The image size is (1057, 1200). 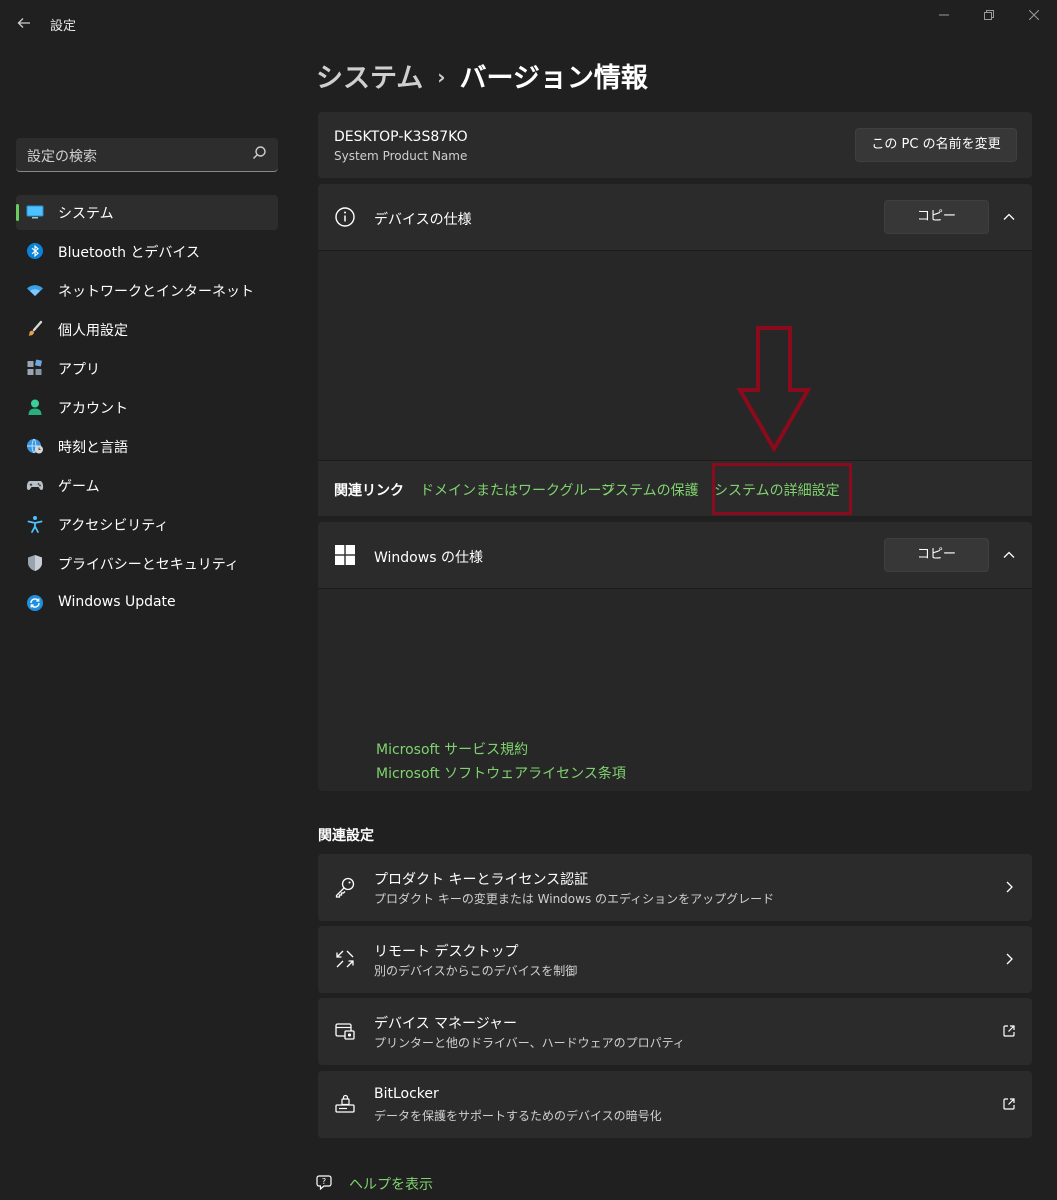 What do you see at coordinates (93, 448) in the screenshot?
I see `sidebar-item-label: 時刻と言語` at bounding box center [93, 448].